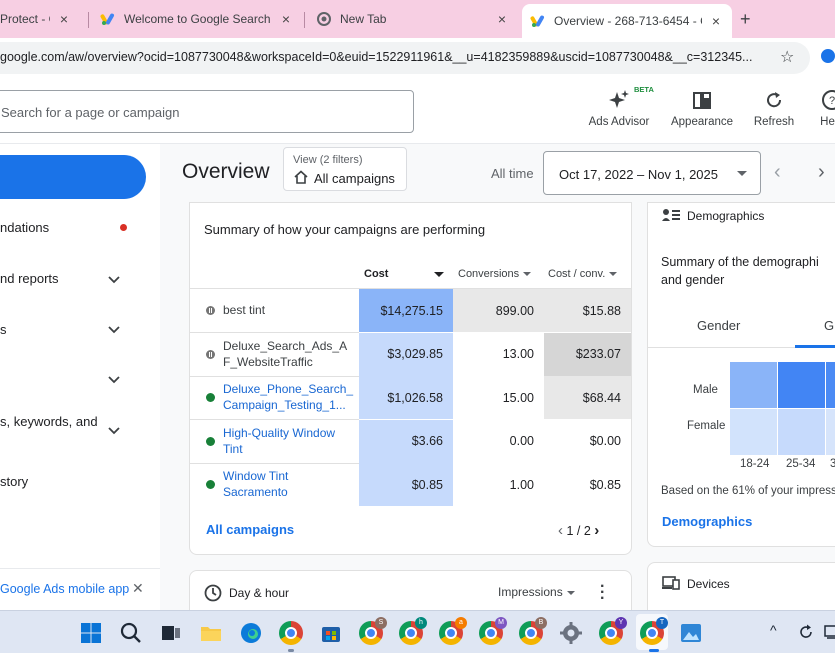 The image size is (835, 653). What do you see at coordinates (171, 633) in the screenshot?
I see `task-view-icon` at bounding box center [171, 633].